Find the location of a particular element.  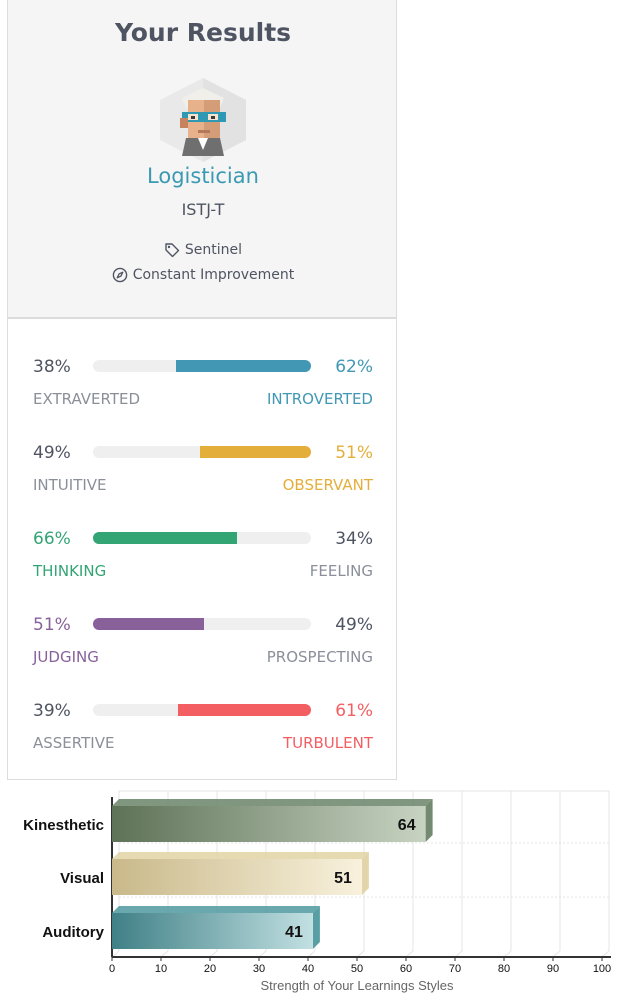

personality-type-name: Logistician is located at coordinates (203, 176).